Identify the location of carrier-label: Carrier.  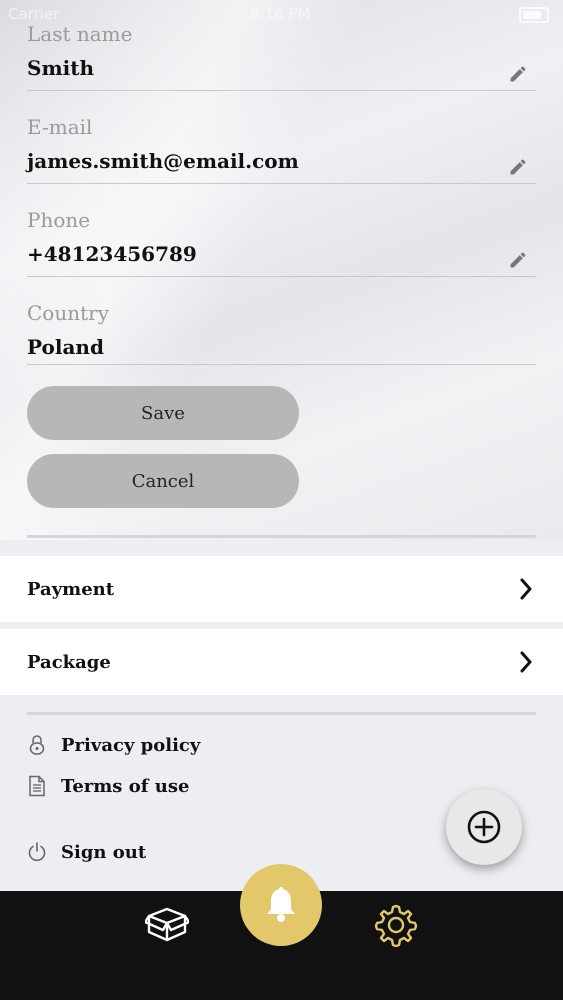
(34, 14).